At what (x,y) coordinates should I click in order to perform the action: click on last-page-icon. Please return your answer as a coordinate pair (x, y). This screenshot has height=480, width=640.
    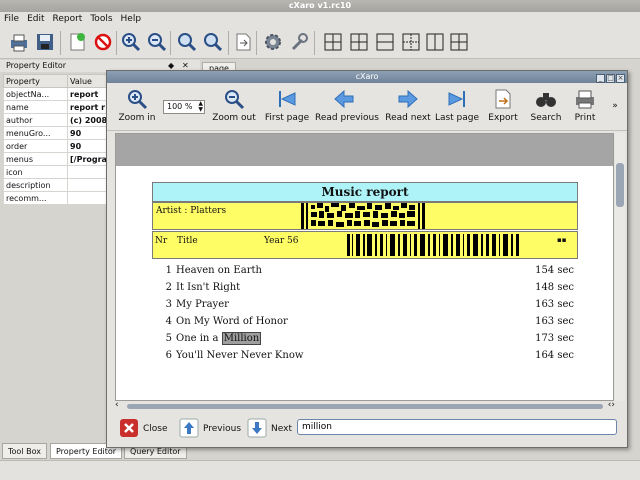
    Looking at the image, I should click on (456, 99).